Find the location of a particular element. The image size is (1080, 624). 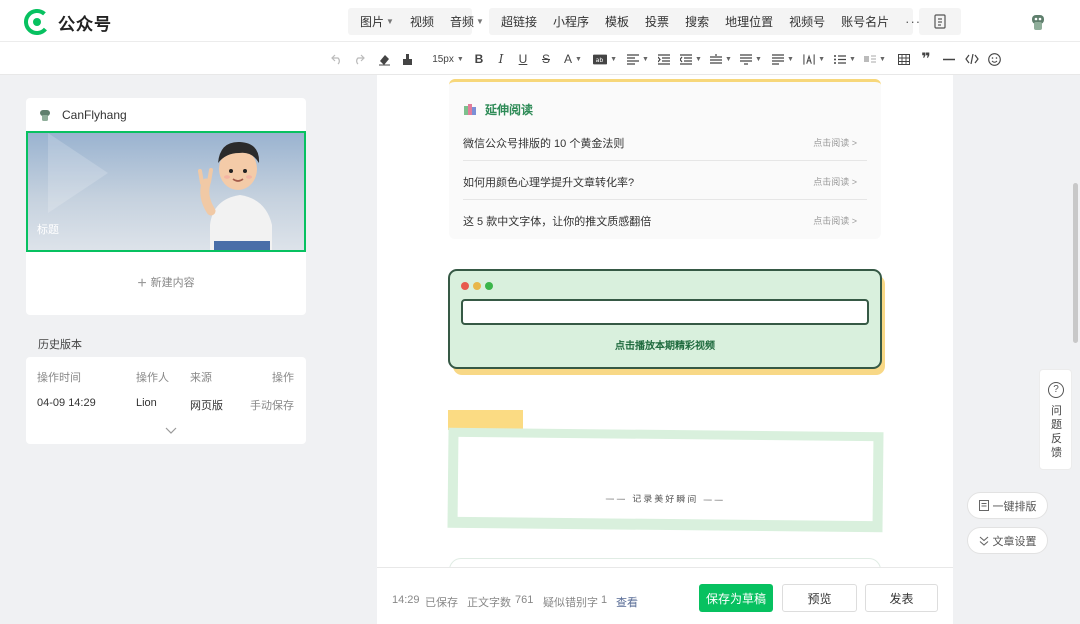

divider-button is located at coordinates (949, 59).